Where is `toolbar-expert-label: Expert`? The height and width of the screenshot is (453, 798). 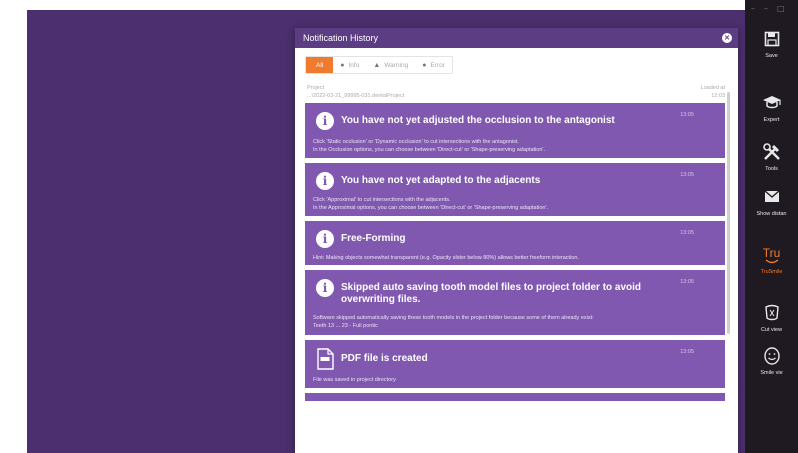
toolbar-expert-label: Expert is located at coordinates (771, 120).